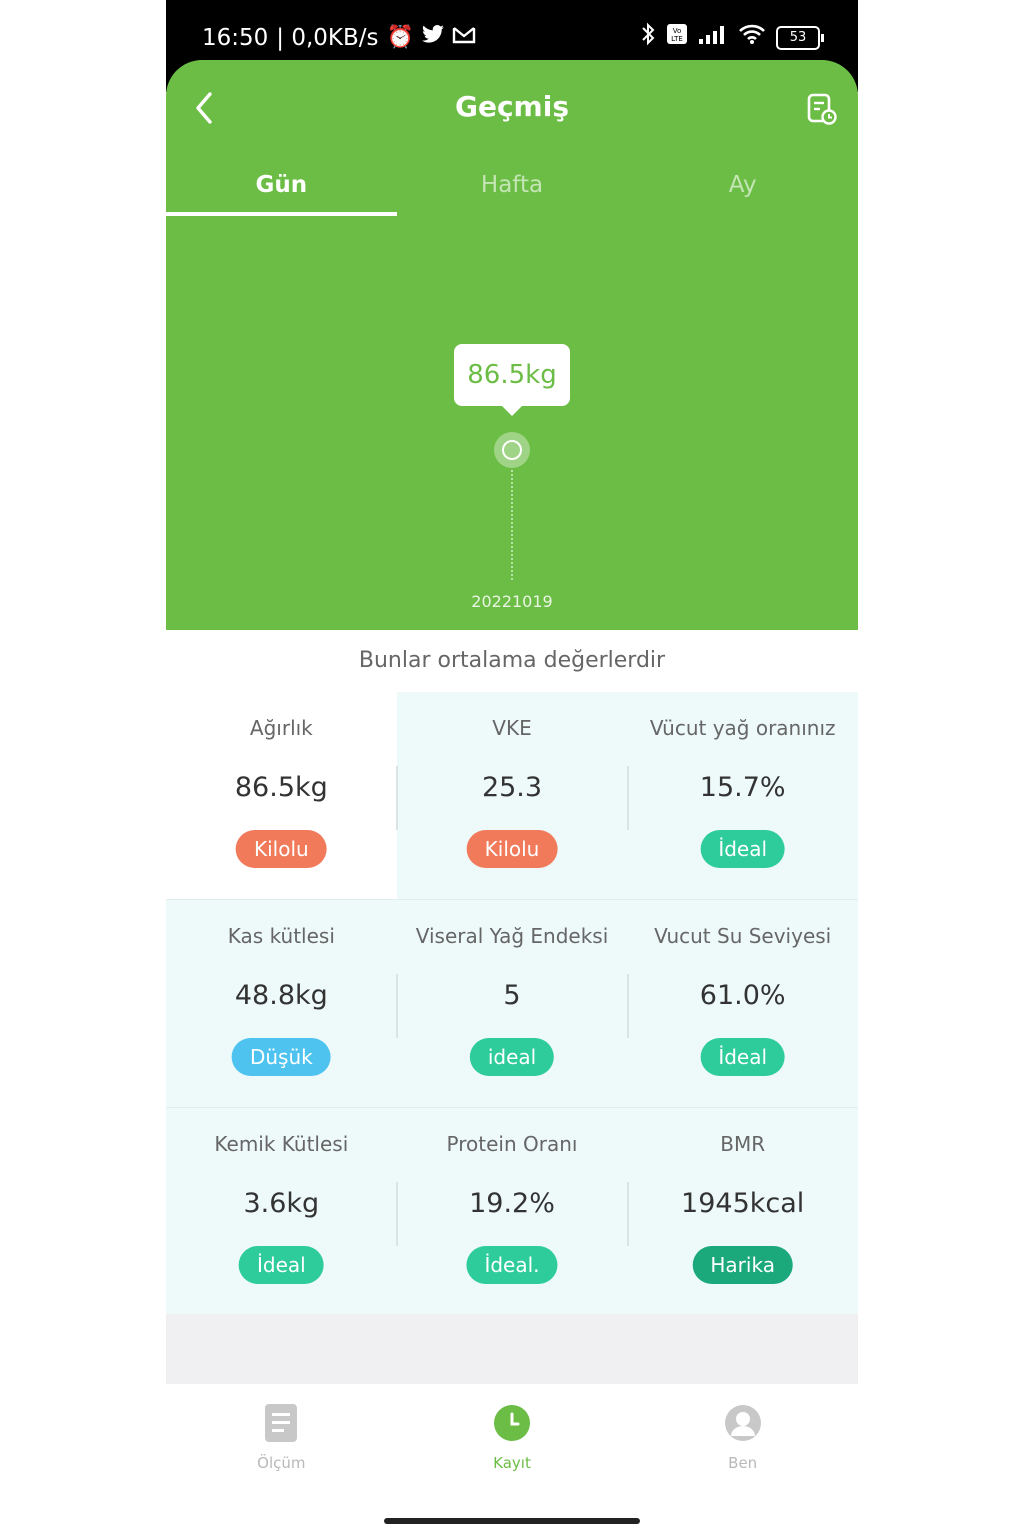 The height and width of the screenshot is (1536, 1024). What do you see at coordinates (432, 38) in the screenshot?
I see `twitter-icon` at bounding box center [432, 38].